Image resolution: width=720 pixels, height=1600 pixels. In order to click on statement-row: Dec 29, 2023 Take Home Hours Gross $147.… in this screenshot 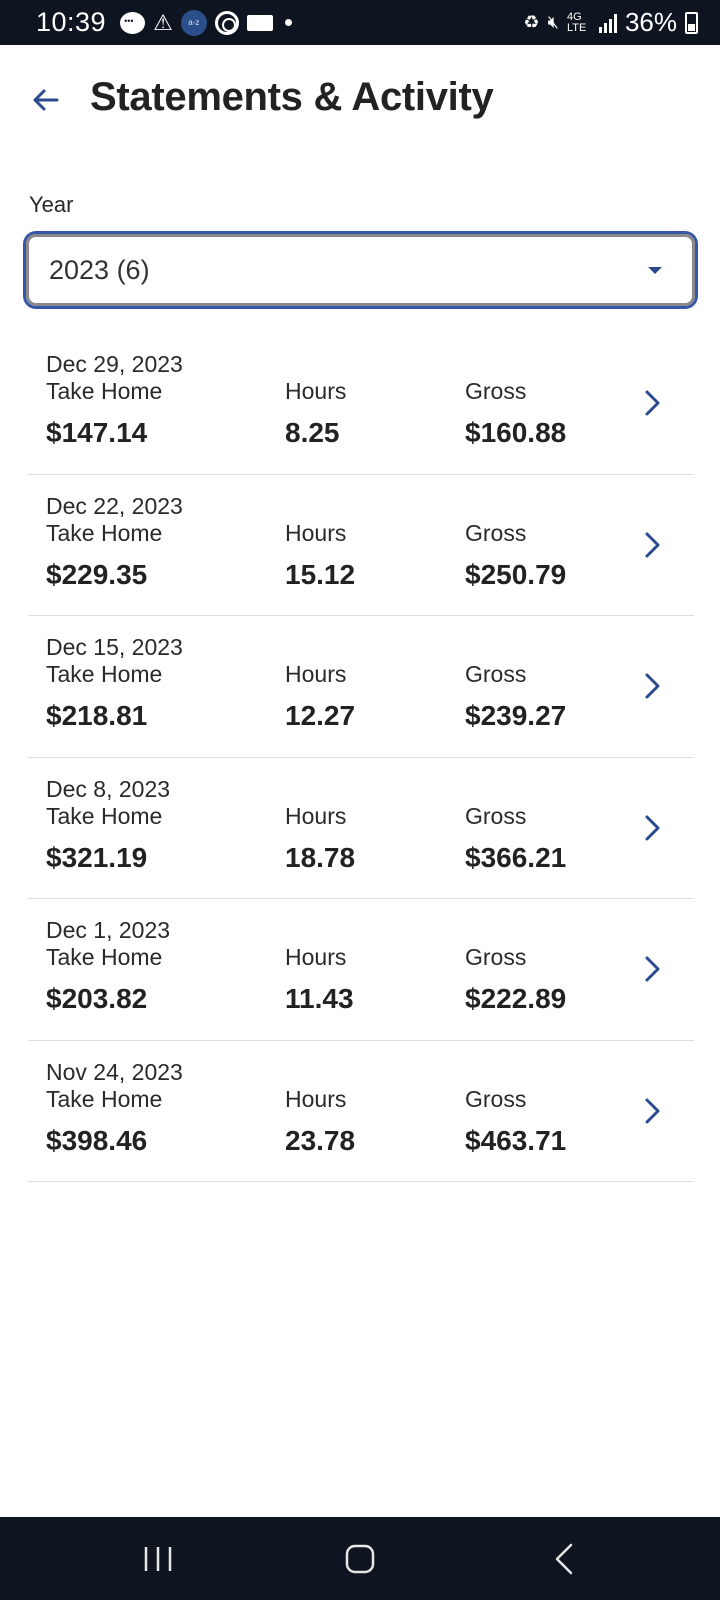, I will do `click(361, 404)`.